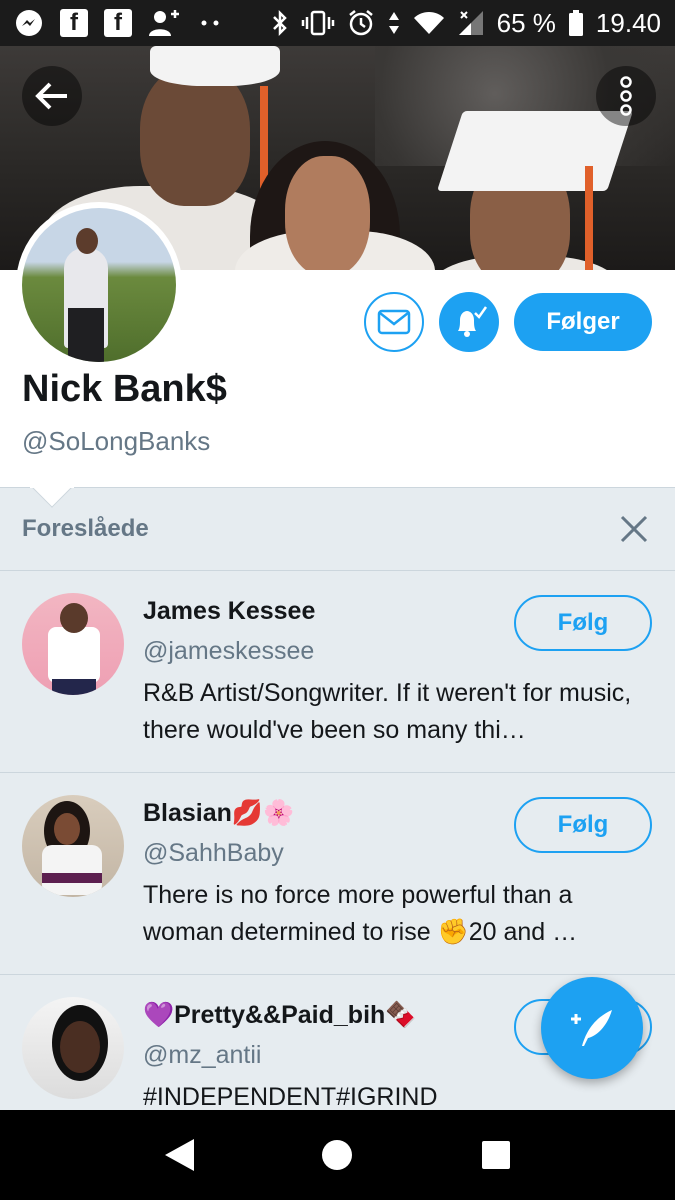 Image resolution: width=675 pixels, height=1200 pixels. I want to click on compose-tweet-button, so click(592, 1028).